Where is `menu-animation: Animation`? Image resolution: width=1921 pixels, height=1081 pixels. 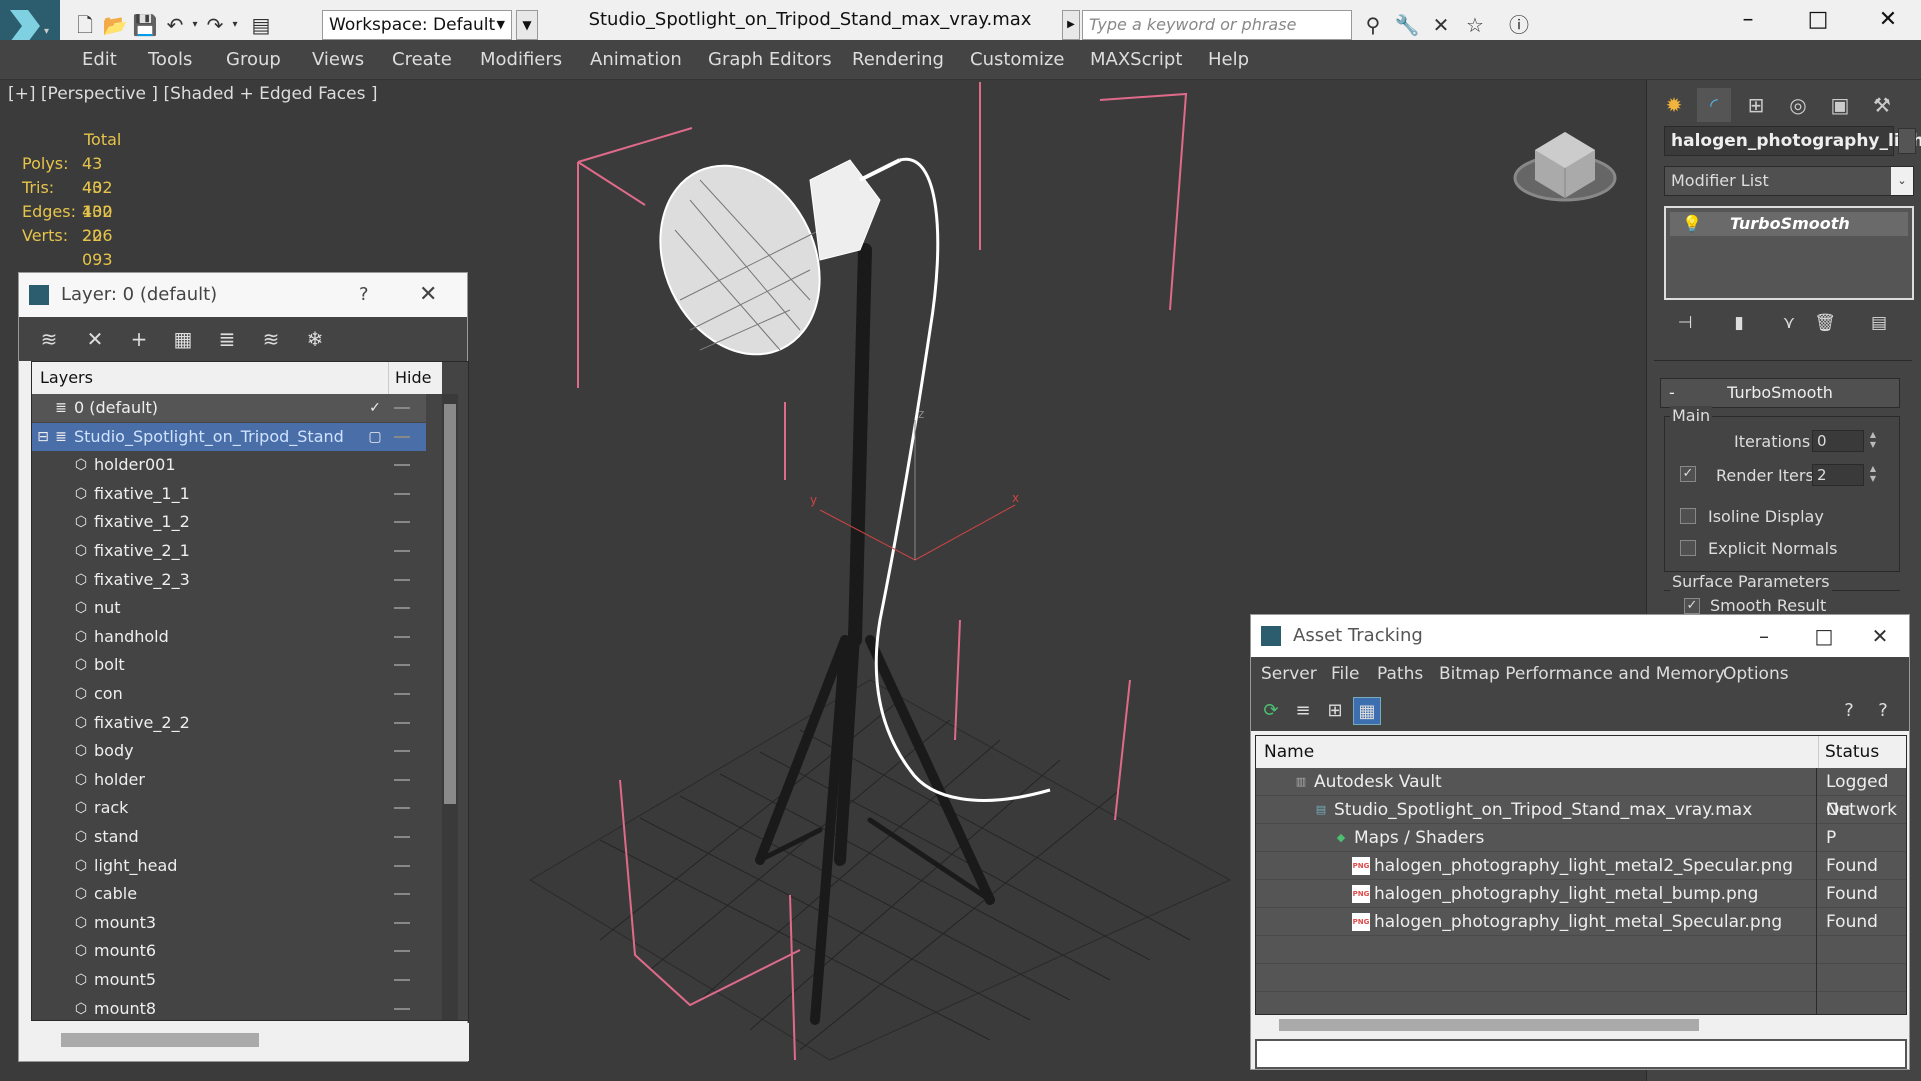 menu-animation: Animation is located at coordinates (636, 60).